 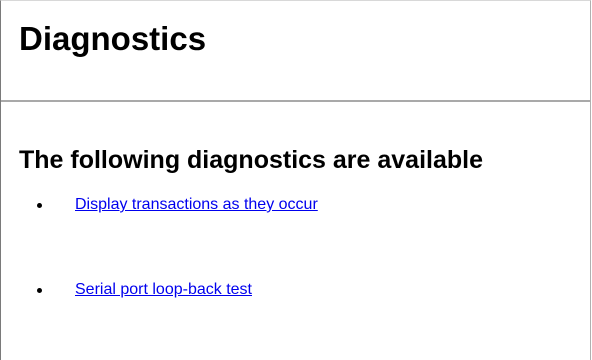 What do you see at coordinates (196, 204) in the screenshot?
I see `display-transactions-link: Display transactions as they occur` at bounding box center [196, 204].